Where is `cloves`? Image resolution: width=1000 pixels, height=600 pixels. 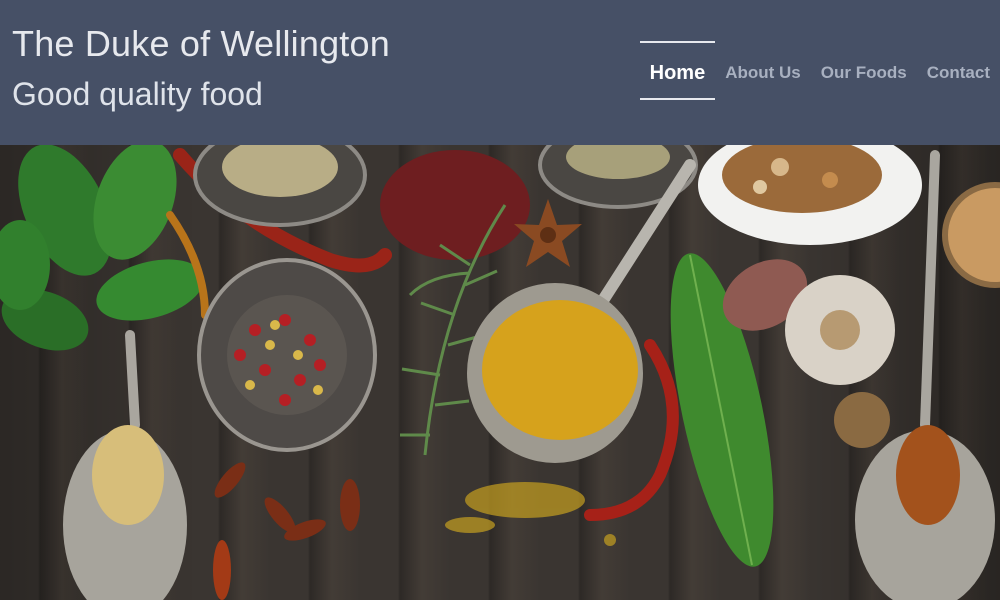 cloves is located at coordinates (286, 531).